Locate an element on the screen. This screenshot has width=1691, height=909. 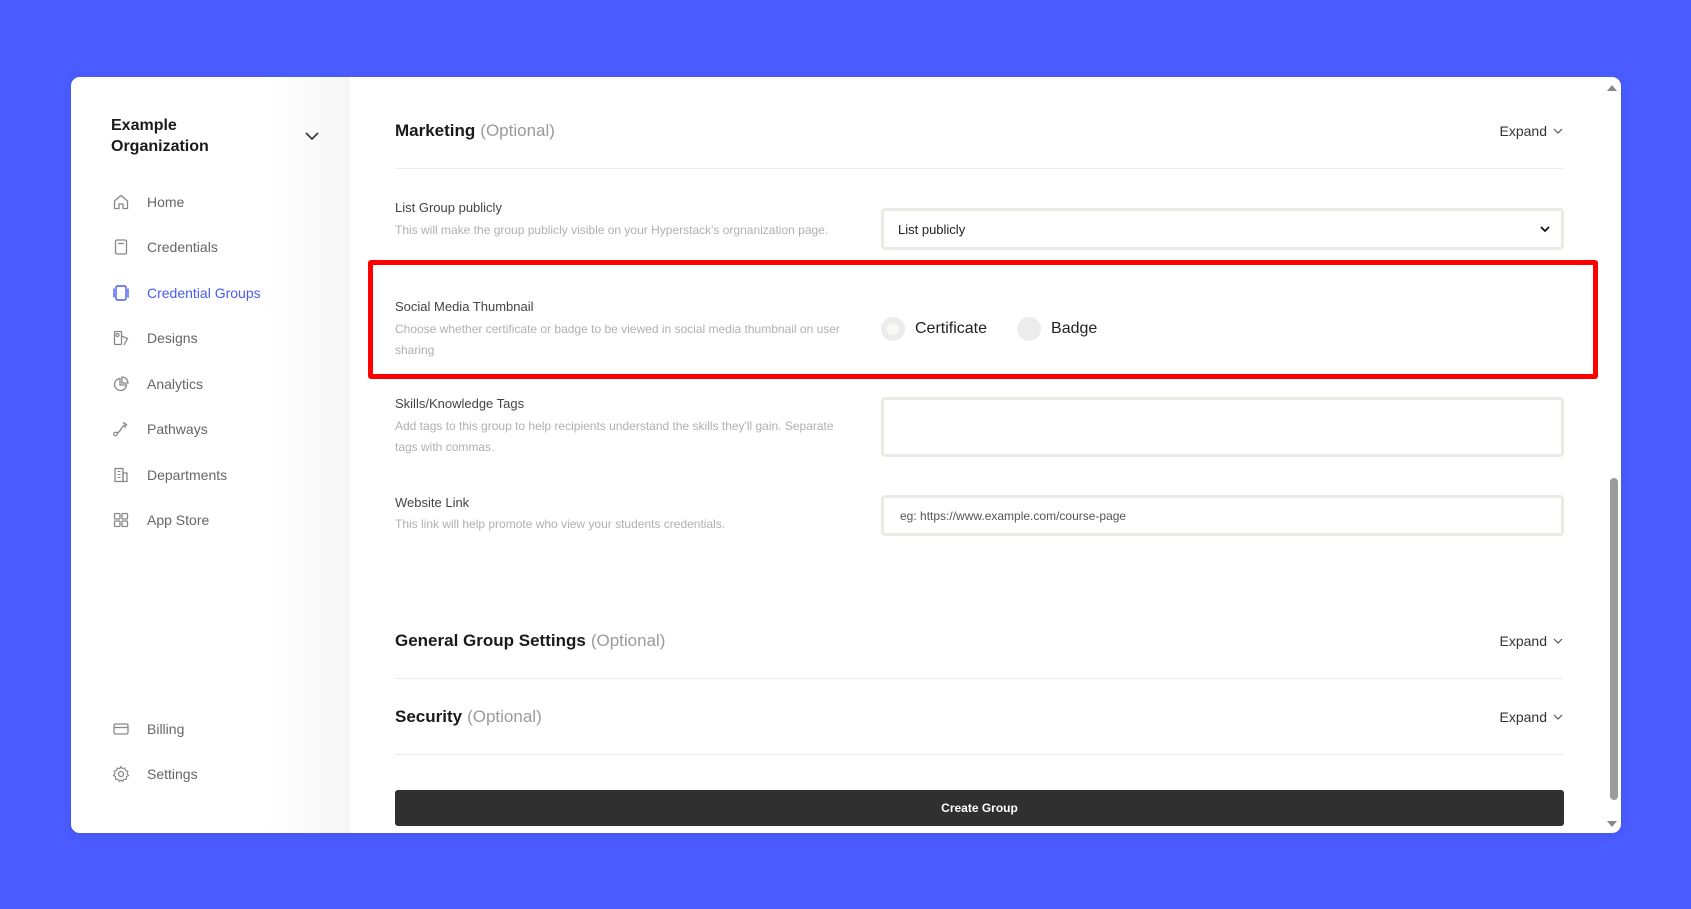
sidebar-item-label: Departments is located at coordinates (187, 474).